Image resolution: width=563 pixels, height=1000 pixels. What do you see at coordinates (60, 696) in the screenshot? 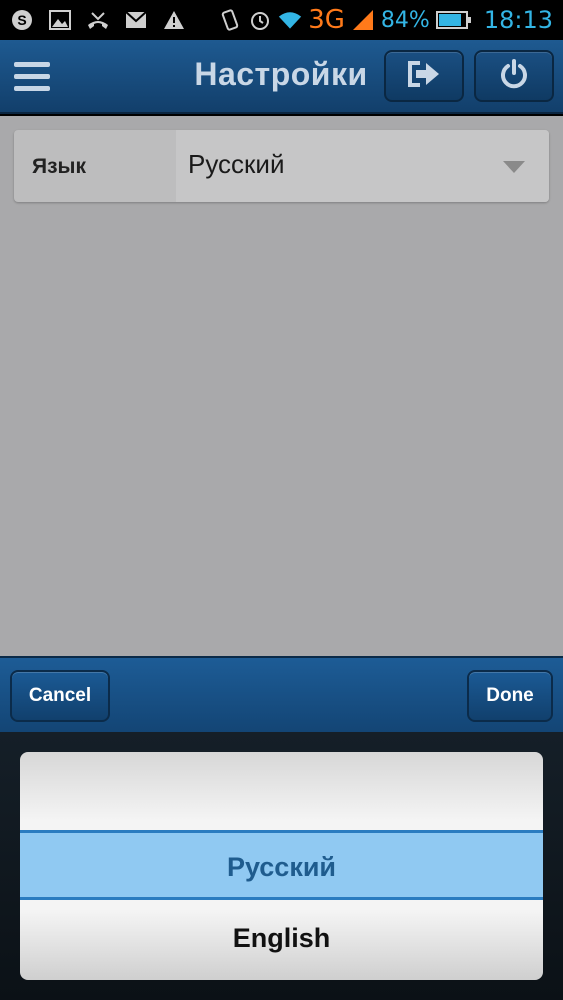
I see `cancel-button: Cancel` at bounding box center [60, 696].